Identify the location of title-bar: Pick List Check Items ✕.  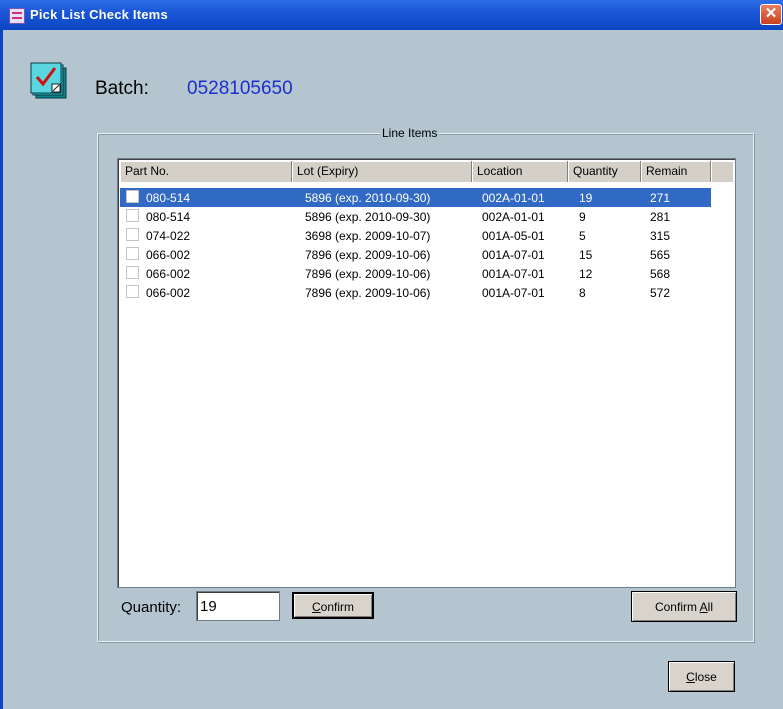
(391, 15).